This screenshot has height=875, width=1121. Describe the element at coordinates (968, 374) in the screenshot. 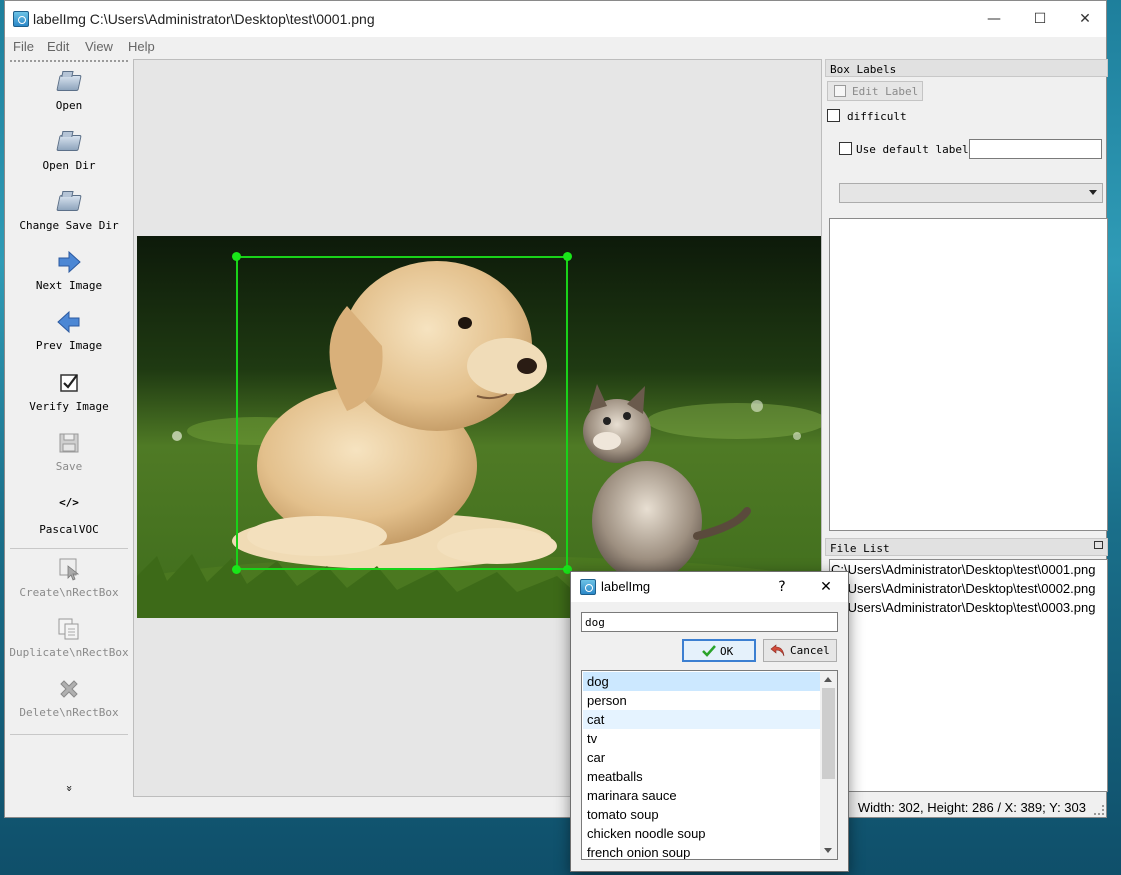

I see `label-list` at that location.